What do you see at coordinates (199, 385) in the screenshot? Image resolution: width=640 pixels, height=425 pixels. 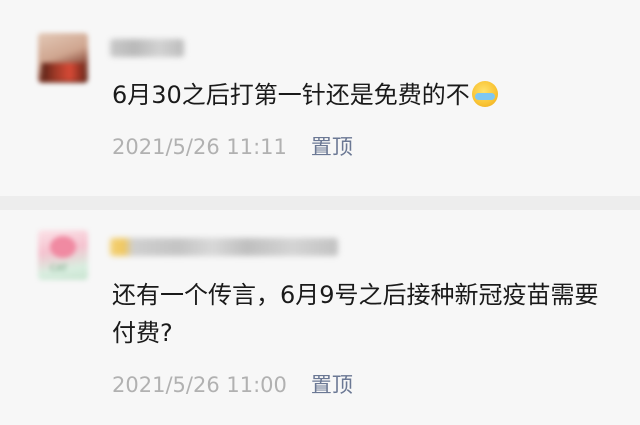 I see `timestamp: 2021/5/26 11:00` at bounding box center [199, 385].